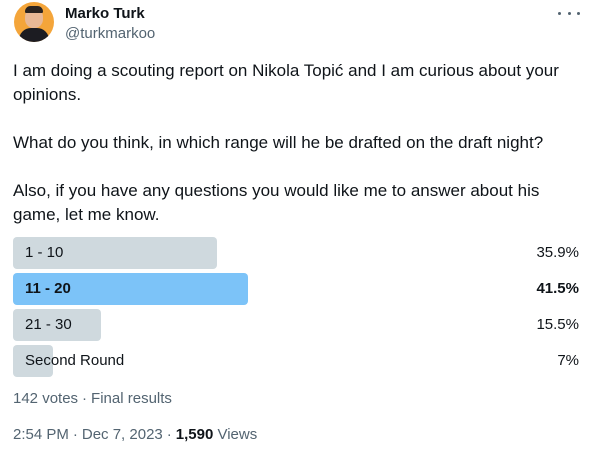 This screenshot has width=597, height=456. What do you see at coordinates (298, 325) in the screenshot?
I see `poll-option-3: 21 - 30 15.5%` at bounding box center [298, 325].